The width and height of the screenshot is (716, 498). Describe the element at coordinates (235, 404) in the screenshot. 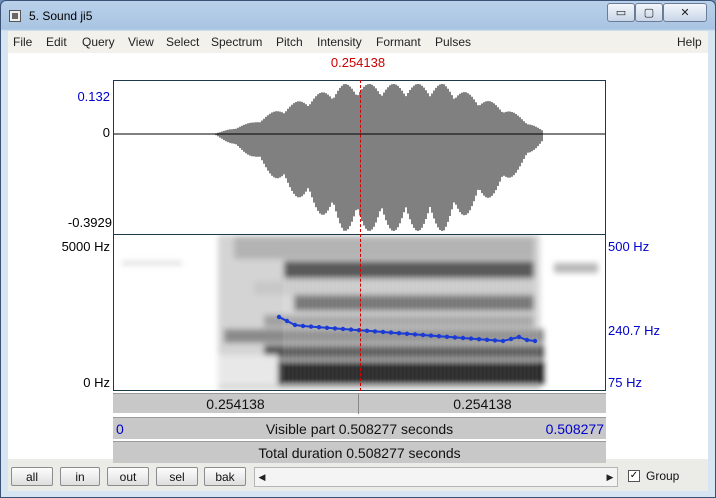

I see `time-left-label: 0.254138` at that location.